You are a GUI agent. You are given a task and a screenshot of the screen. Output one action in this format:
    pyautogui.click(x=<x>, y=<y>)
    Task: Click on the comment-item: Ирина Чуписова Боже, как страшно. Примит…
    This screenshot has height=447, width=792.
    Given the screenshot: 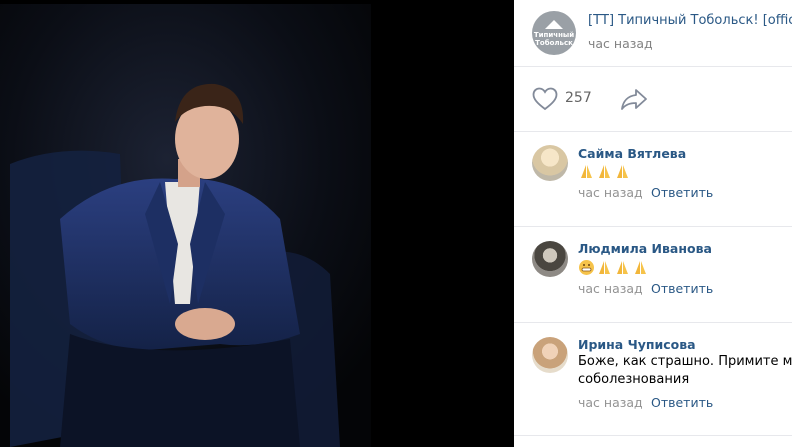 What is the action you would take?
    pyautogui.click(x=653, y=379)
    